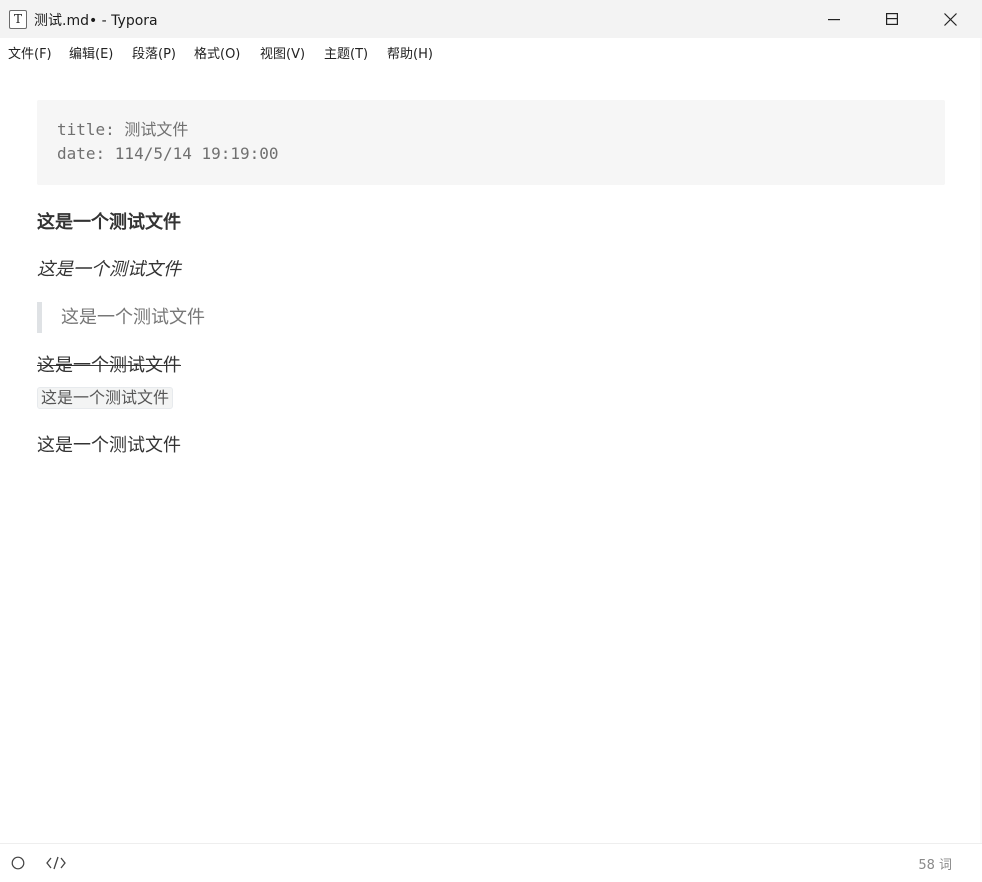 The image size is (982, 882). I want to click on source-code-icon, so click(56, 863).